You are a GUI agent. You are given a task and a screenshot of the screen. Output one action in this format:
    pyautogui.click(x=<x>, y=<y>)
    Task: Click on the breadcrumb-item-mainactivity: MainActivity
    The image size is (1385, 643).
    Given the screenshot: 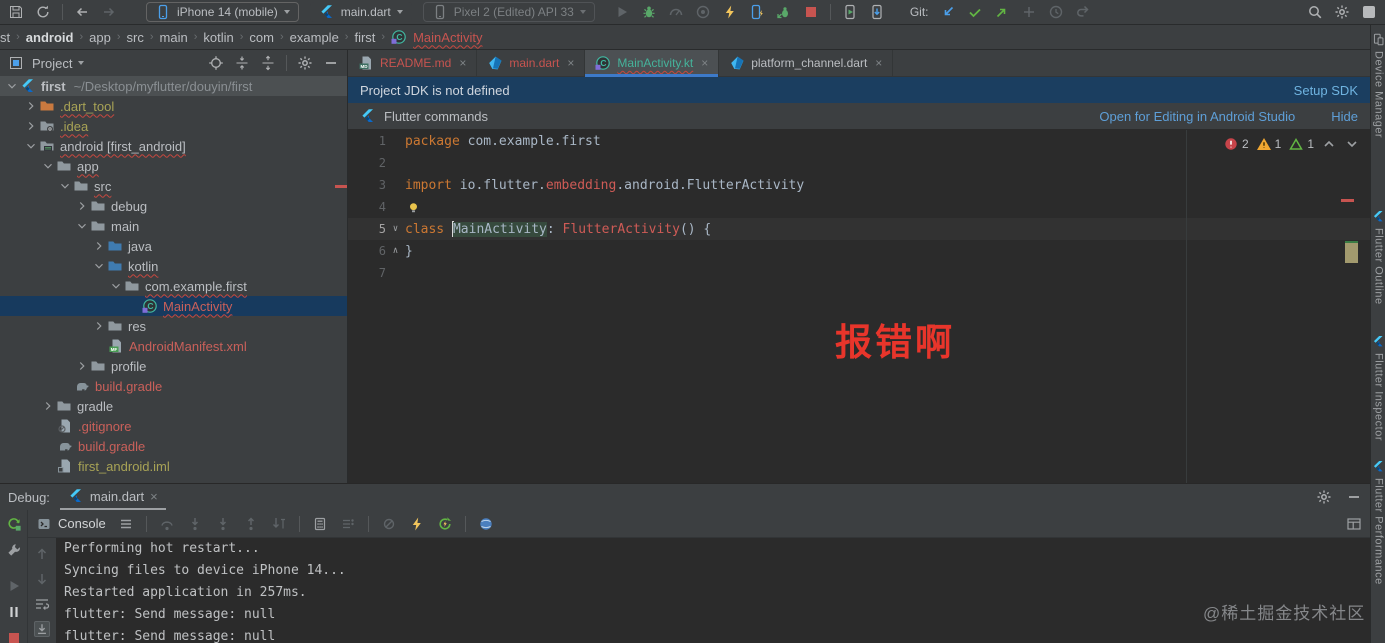 What is the action you would take?
    pyautogui.click(x=447, y=37)
    